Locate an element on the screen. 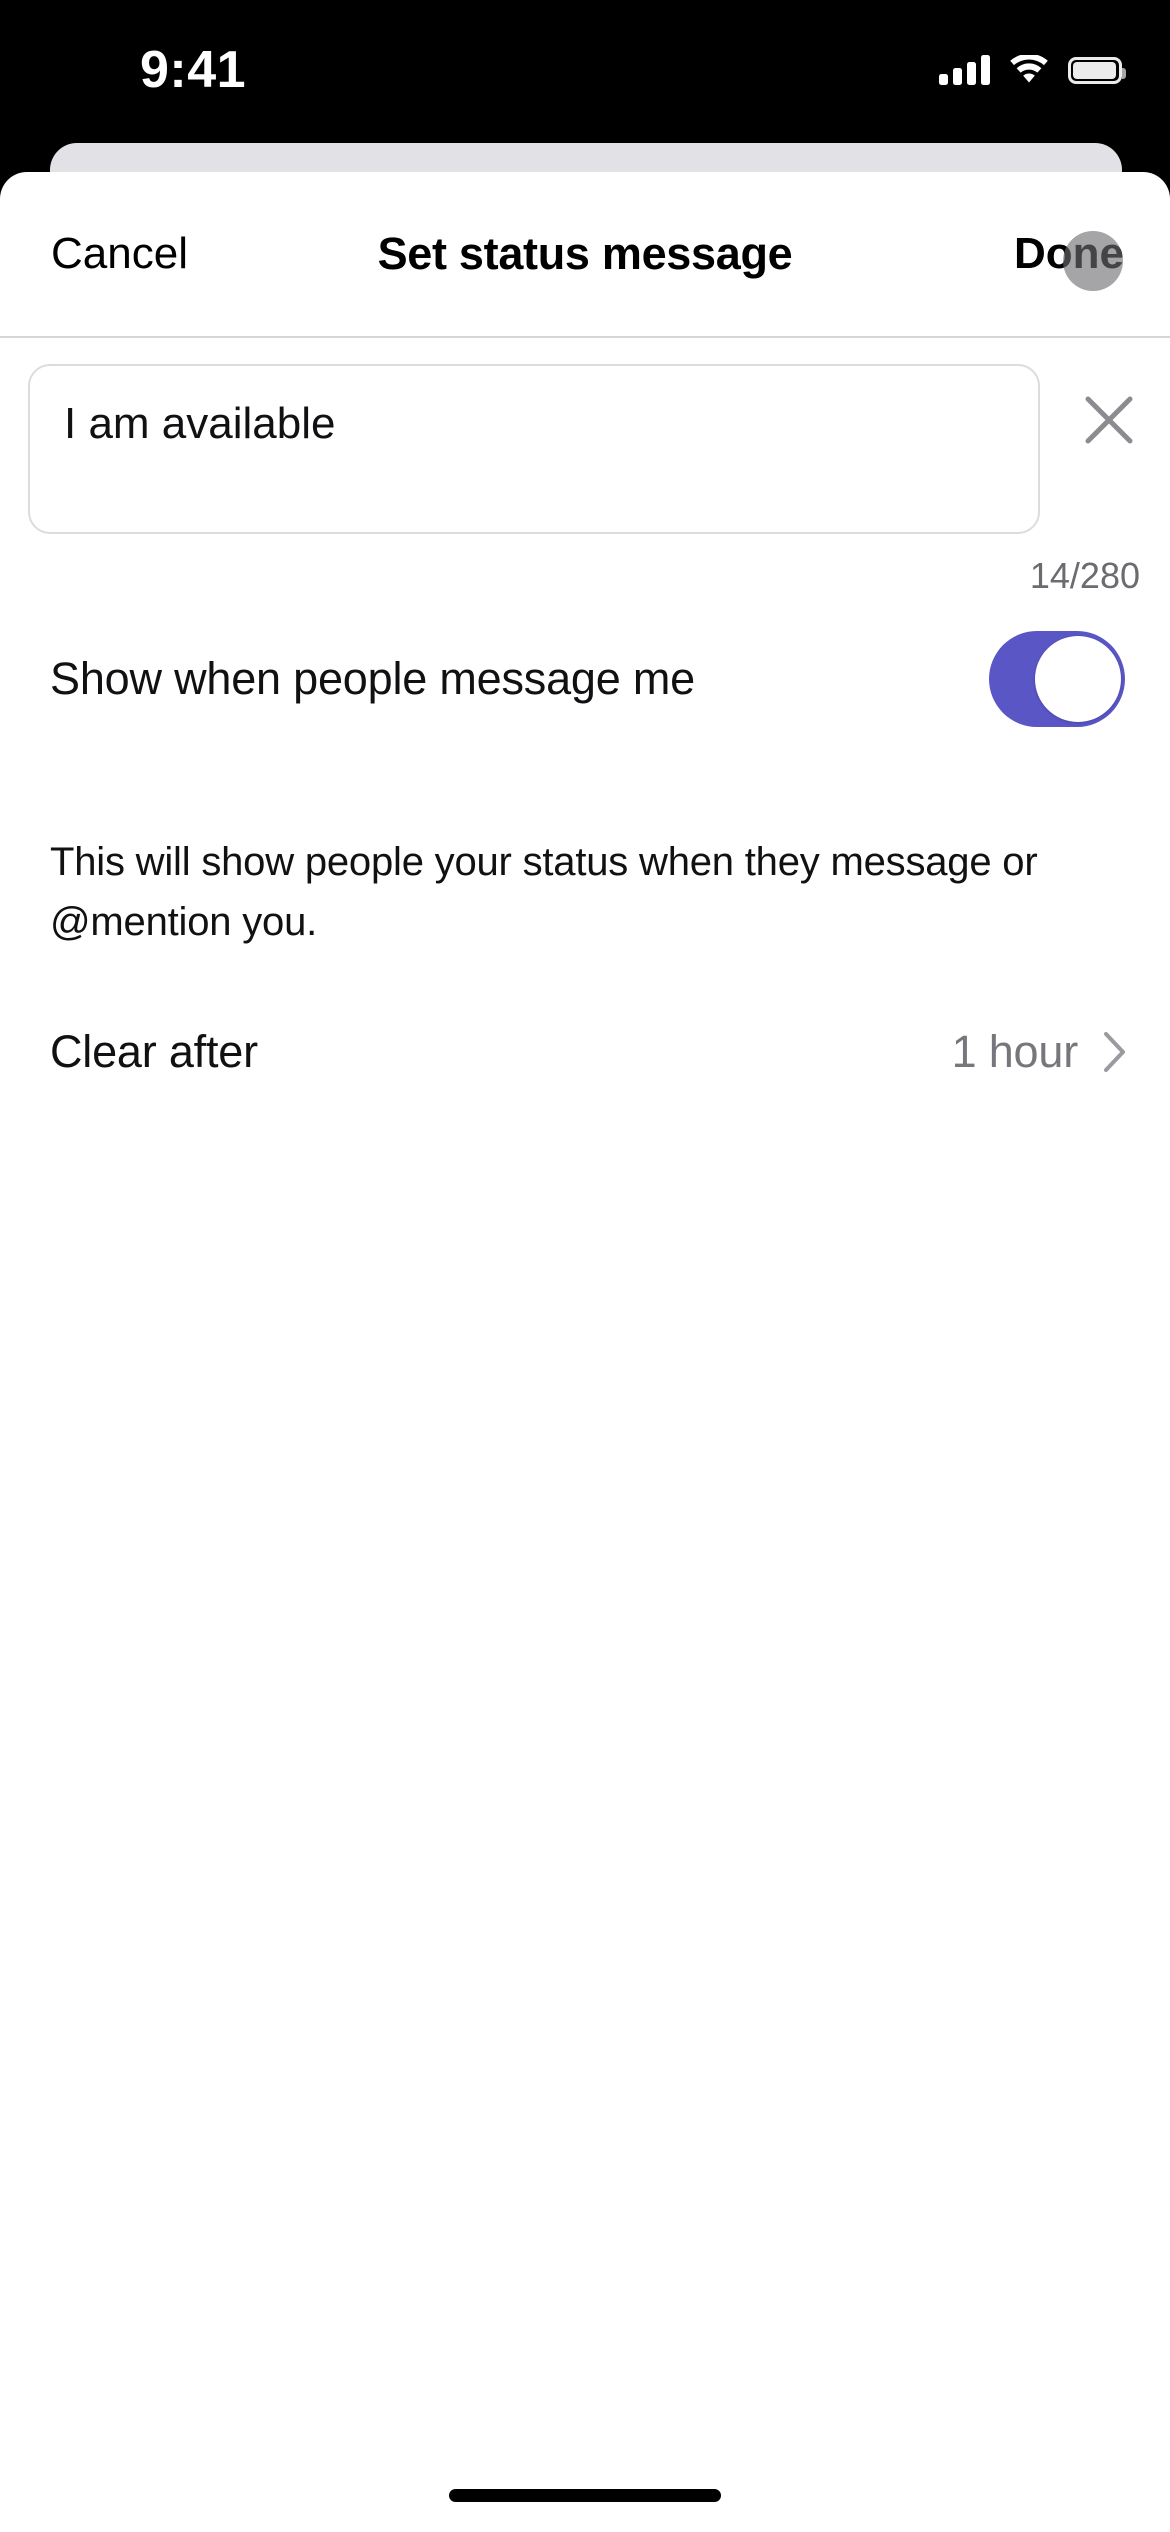 This screenshot has height=2532, width=1170. battery-icon is located at coordinates (1097, 70).